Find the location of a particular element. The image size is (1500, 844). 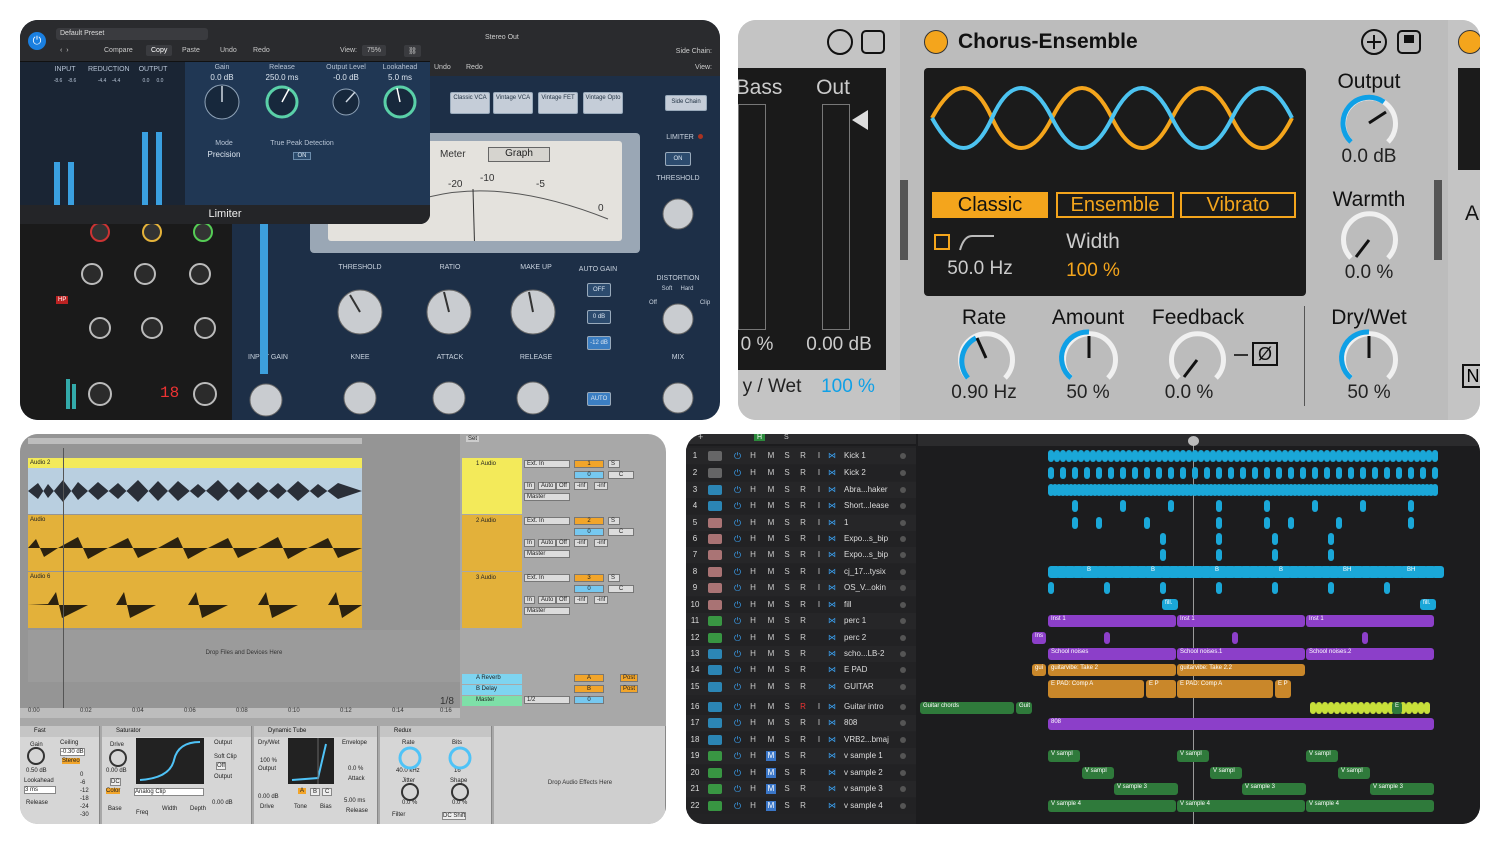

left-scroll is located at coordinates (904, 220).